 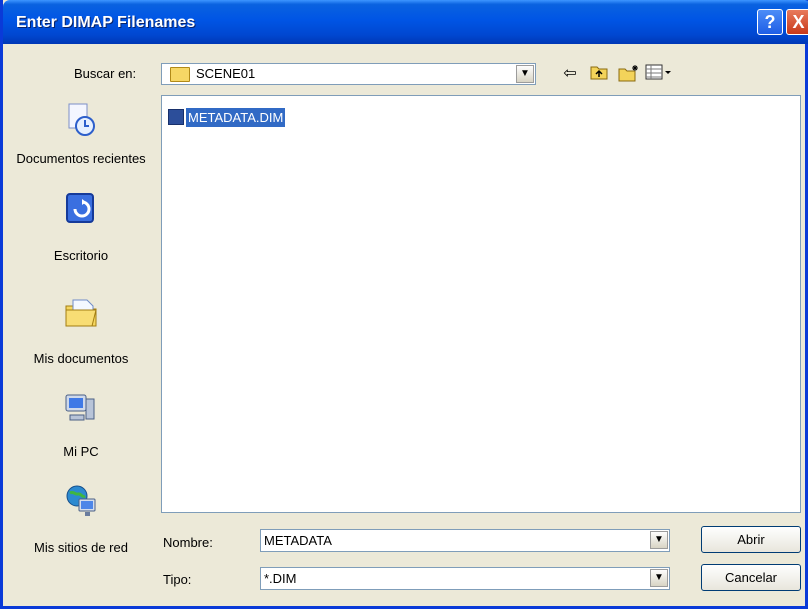 I want to click on file-icon, so click(x=176, y=117).